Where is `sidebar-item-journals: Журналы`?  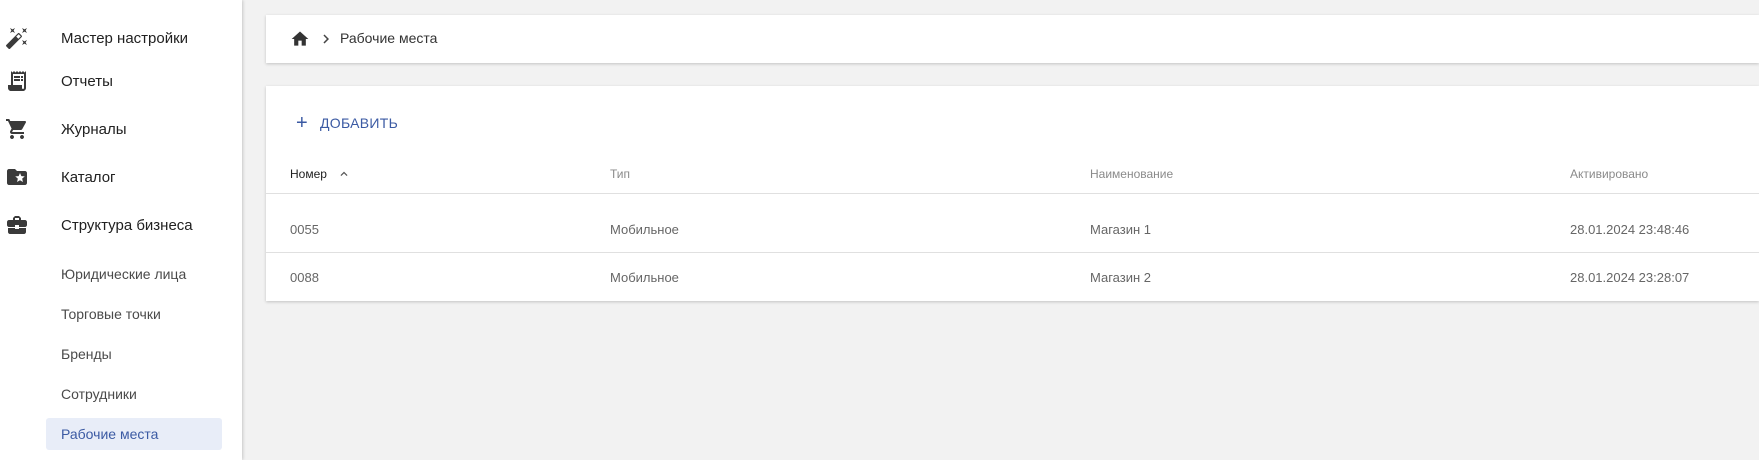
sidebar-item-journals: Журналы is located at coordinates (121, 129).